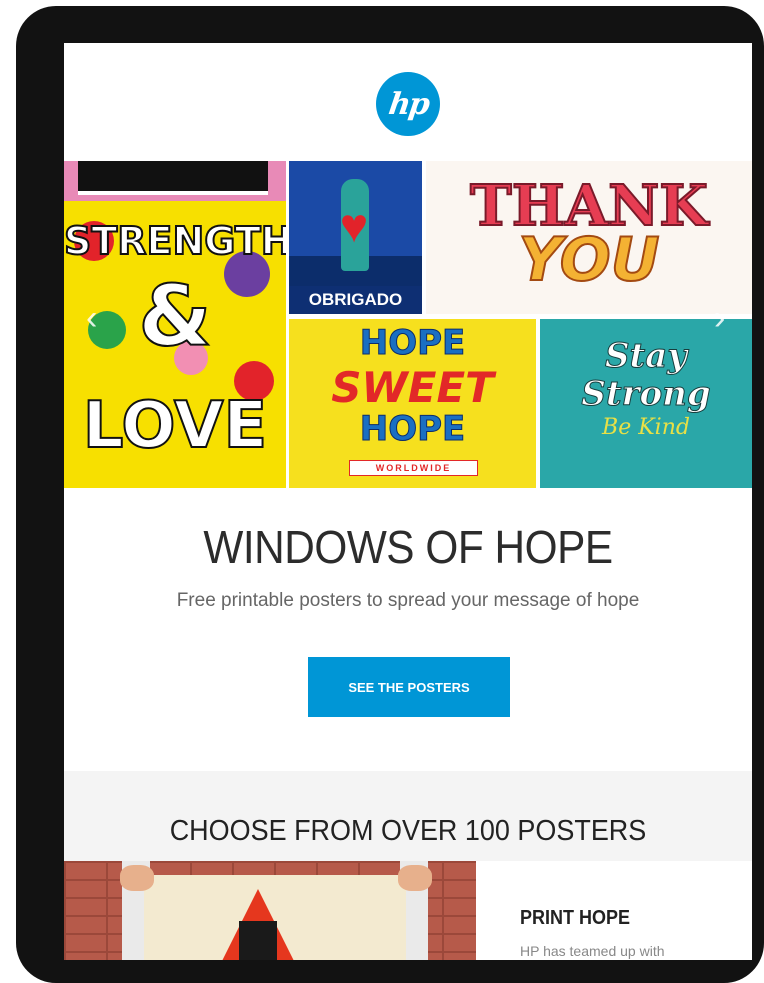 The width and height of the screenshot is (764, 983). I want to click on poster-caption: OBRIGADO, so click(355, 300).